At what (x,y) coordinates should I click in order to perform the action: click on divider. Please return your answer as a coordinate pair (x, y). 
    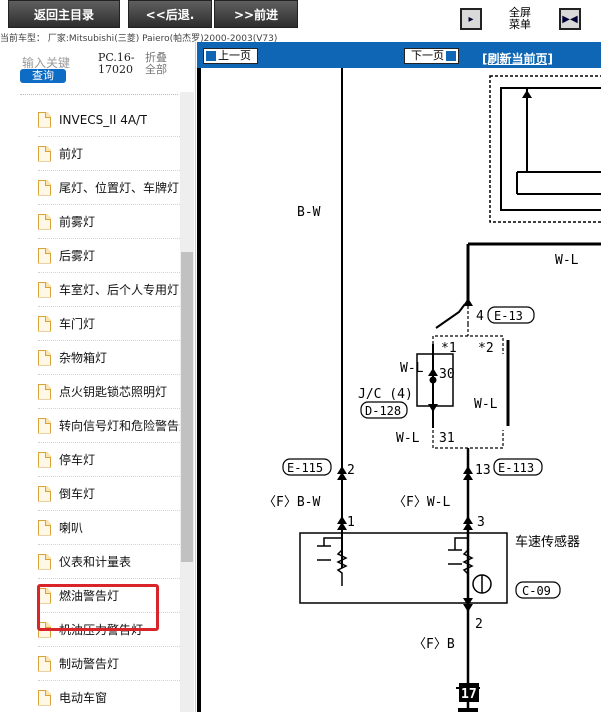
    Looking at the image, I should click on (99, 94).